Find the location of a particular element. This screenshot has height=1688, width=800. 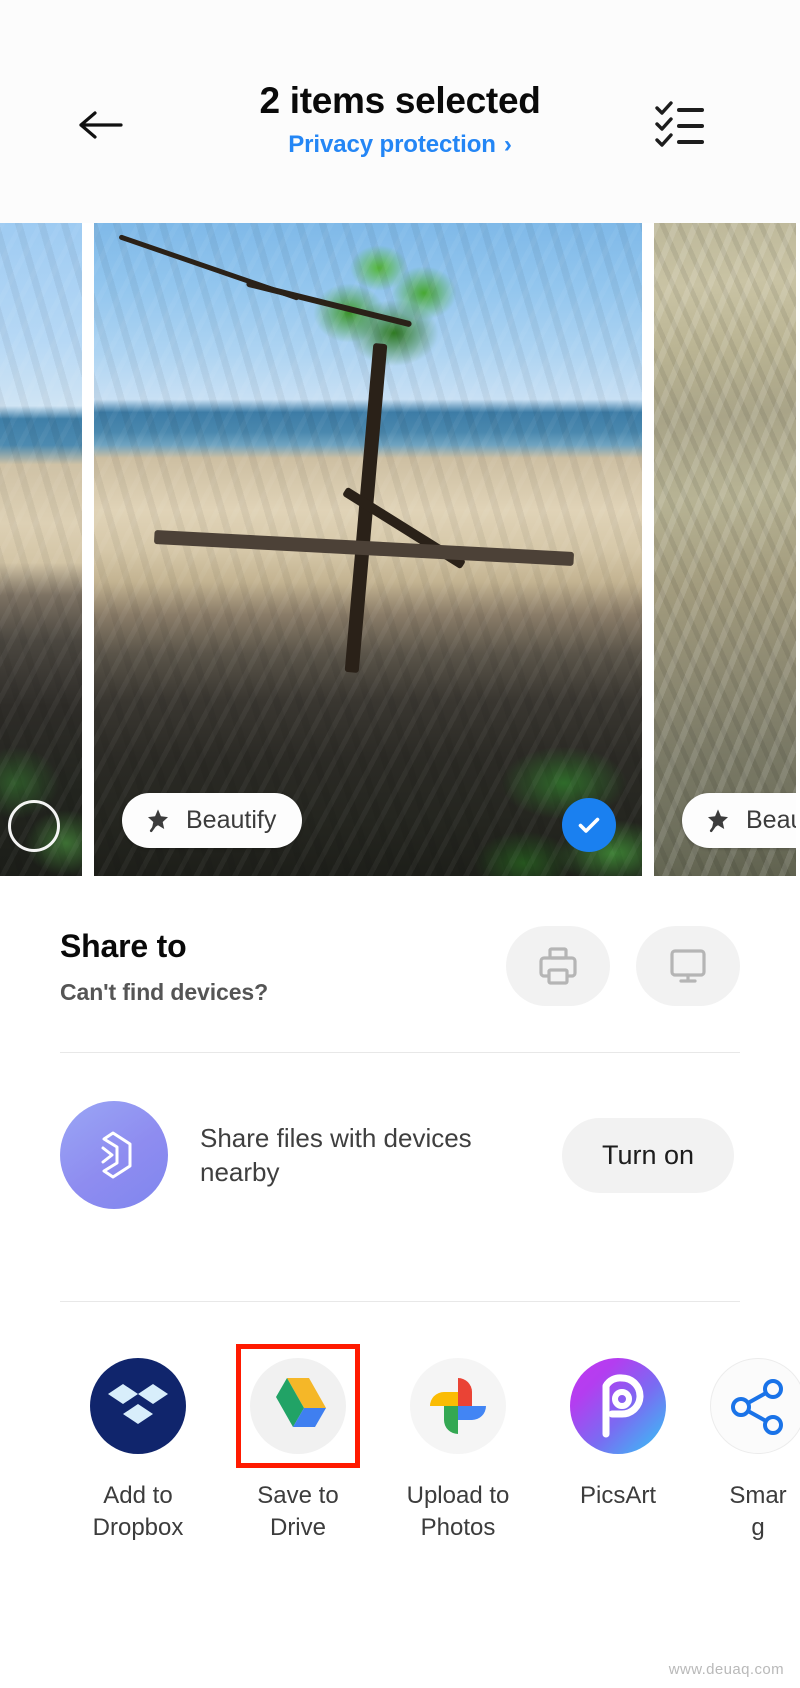

cast-button is located at coordinates (688, 966).